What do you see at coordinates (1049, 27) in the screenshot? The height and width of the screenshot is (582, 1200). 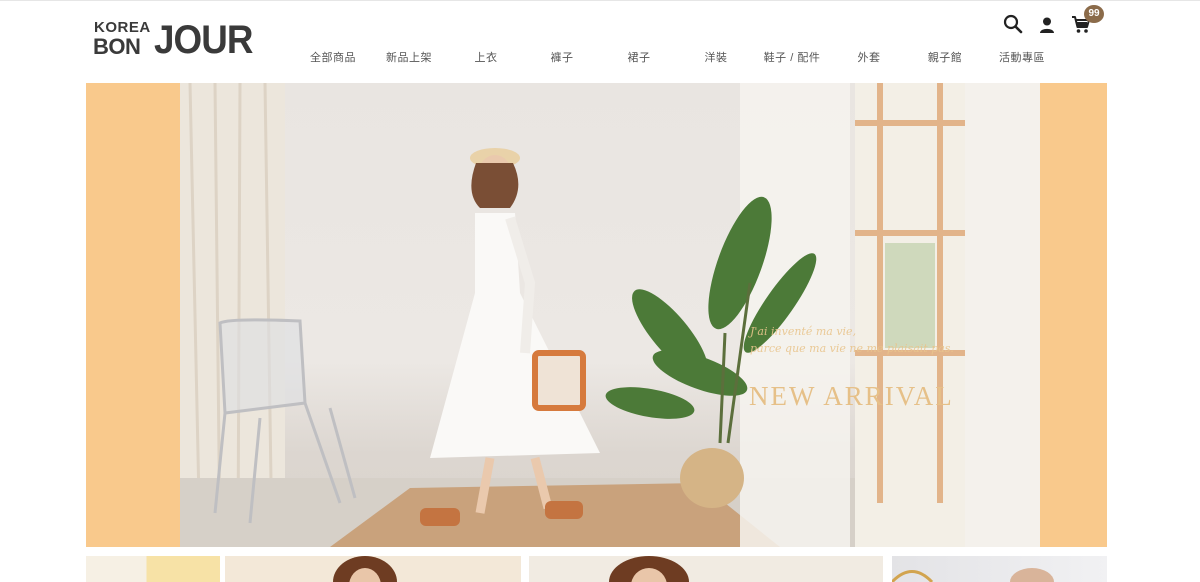 I see `user-icon` at bounding box center [1049, 27].